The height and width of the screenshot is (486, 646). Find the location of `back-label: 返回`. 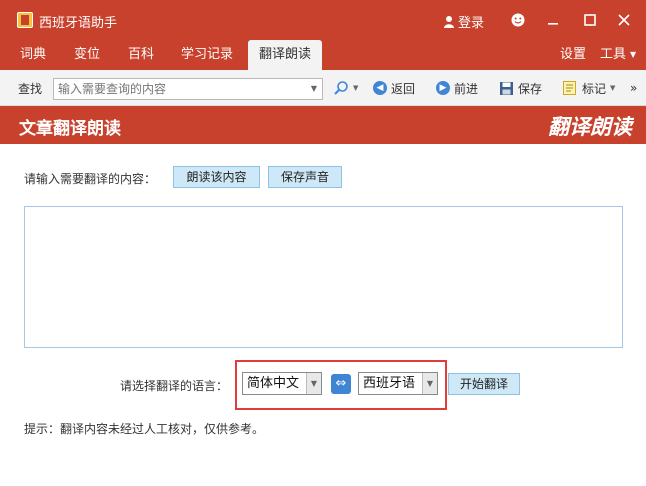

back-label: 返回 is located at coordinates (403, 88).